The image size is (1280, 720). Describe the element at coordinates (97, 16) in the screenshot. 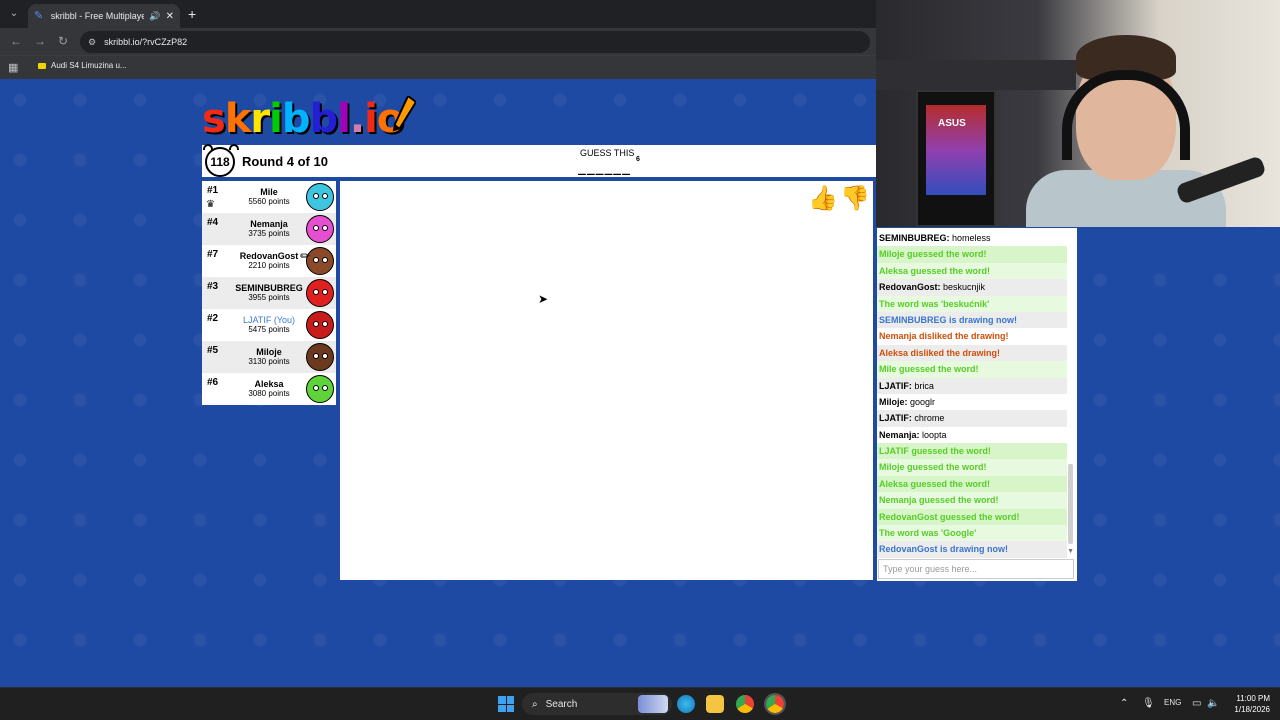

I see `tab-title: skribbl - Free Multiplayer Dr` at that location.